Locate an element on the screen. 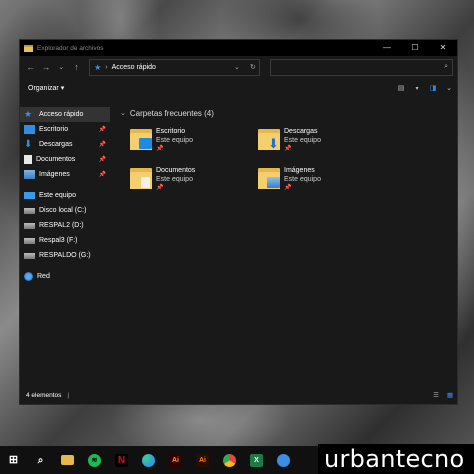 Image resolution: width=474 pixels, height=474 pixels. view-options-icon: ▤ is located at coordinates (401, 88).